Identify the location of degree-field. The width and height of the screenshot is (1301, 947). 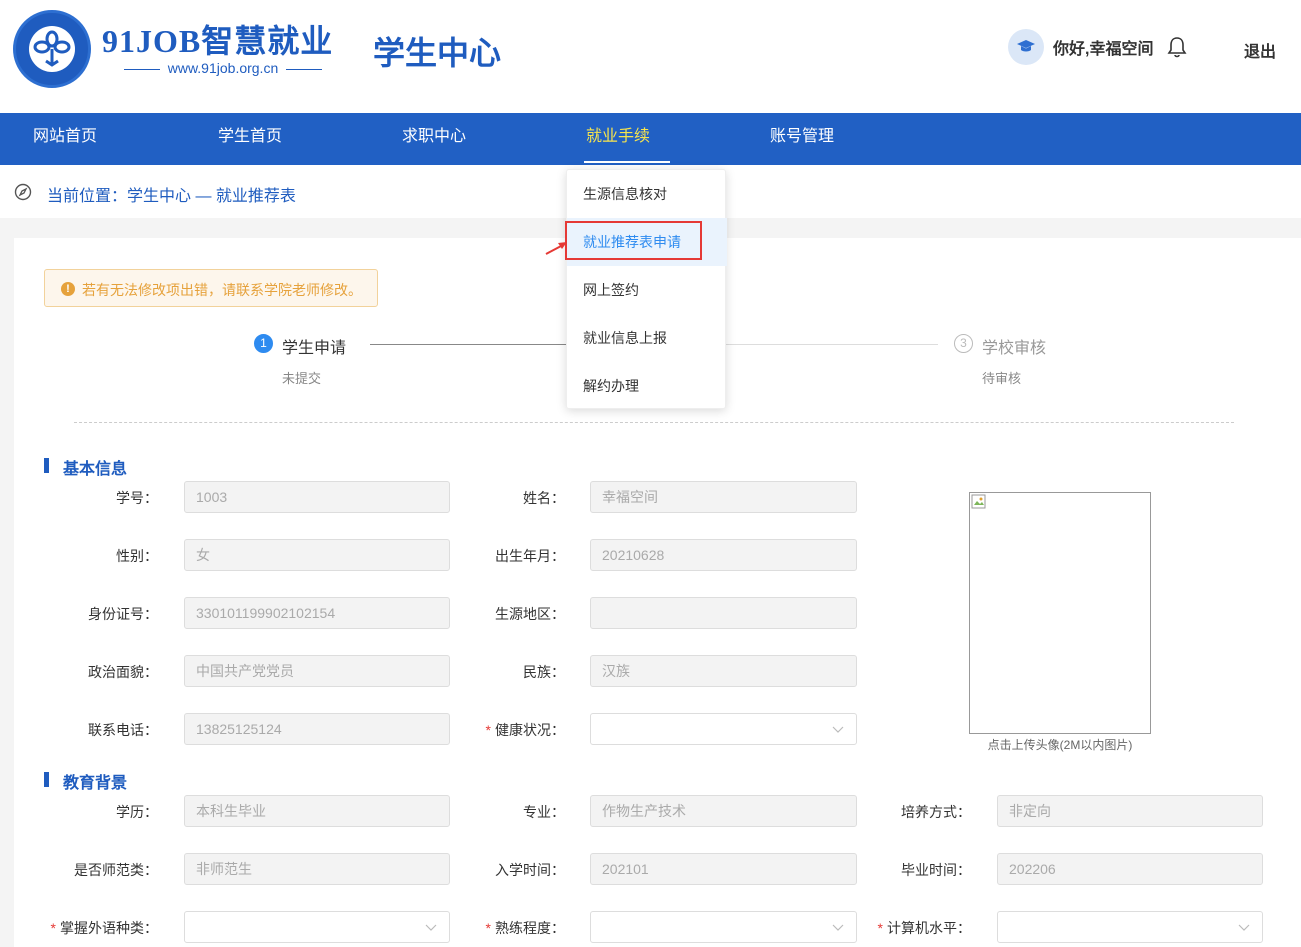
(317, 811).